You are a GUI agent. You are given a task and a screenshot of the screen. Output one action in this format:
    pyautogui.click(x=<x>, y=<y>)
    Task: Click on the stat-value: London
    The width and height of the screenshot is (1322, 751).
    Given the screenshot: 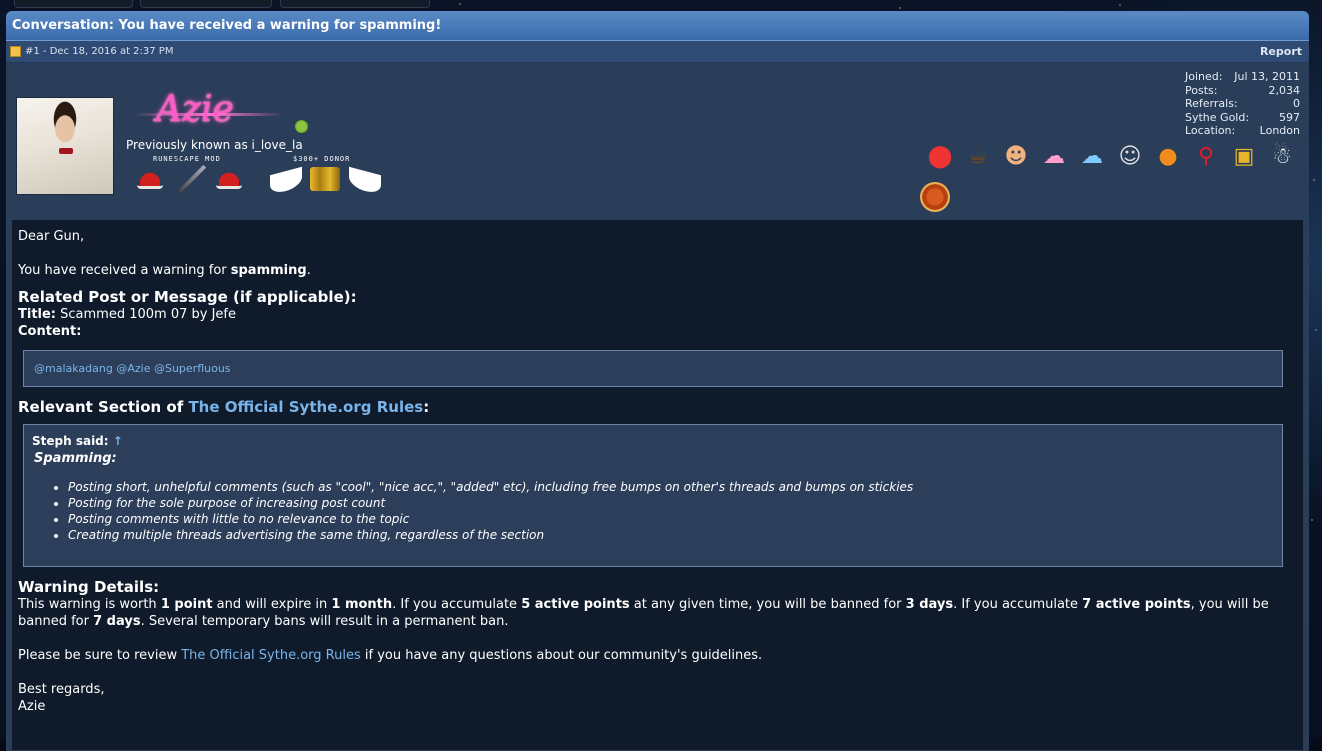 What is the action you would take?
    pyautogui.click(x=1279, y=130)
    